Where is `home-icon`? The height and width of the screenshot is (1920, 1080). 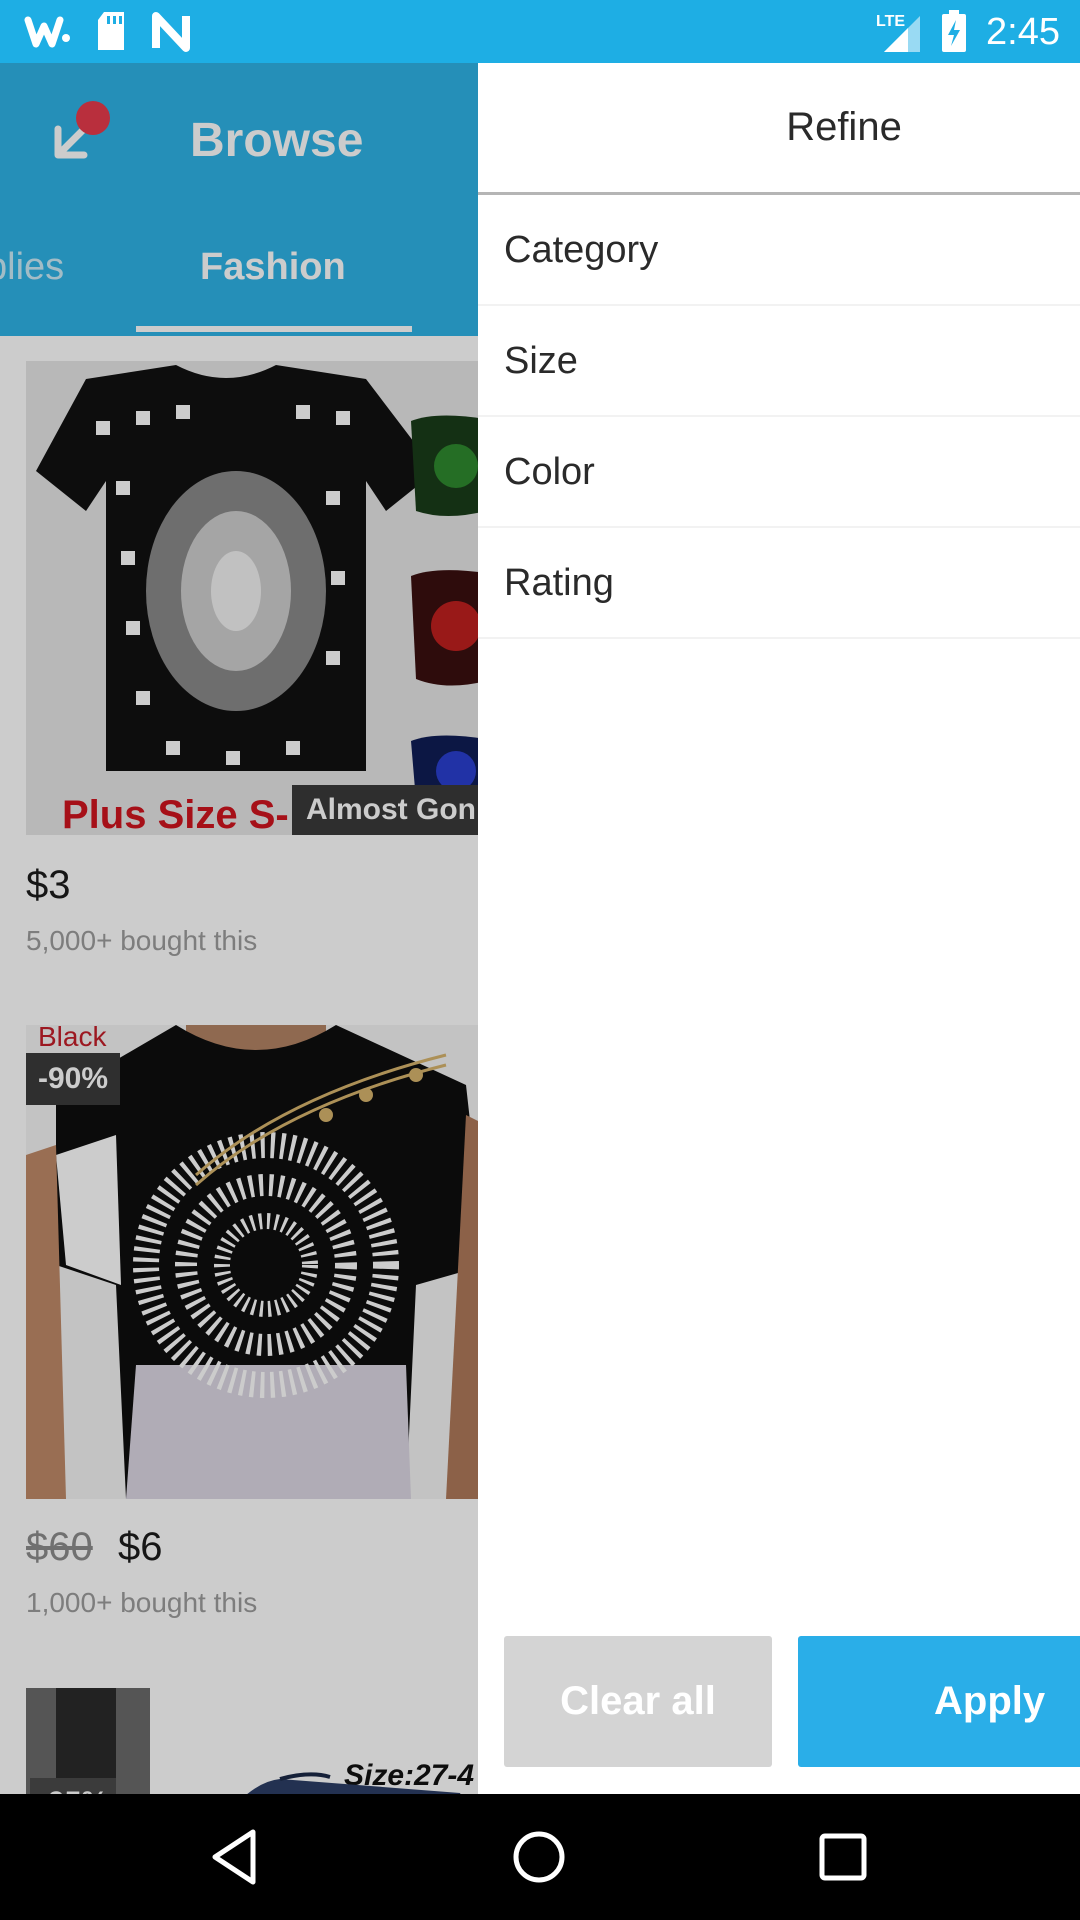 home-icon is located at coordinates (539, 1857).